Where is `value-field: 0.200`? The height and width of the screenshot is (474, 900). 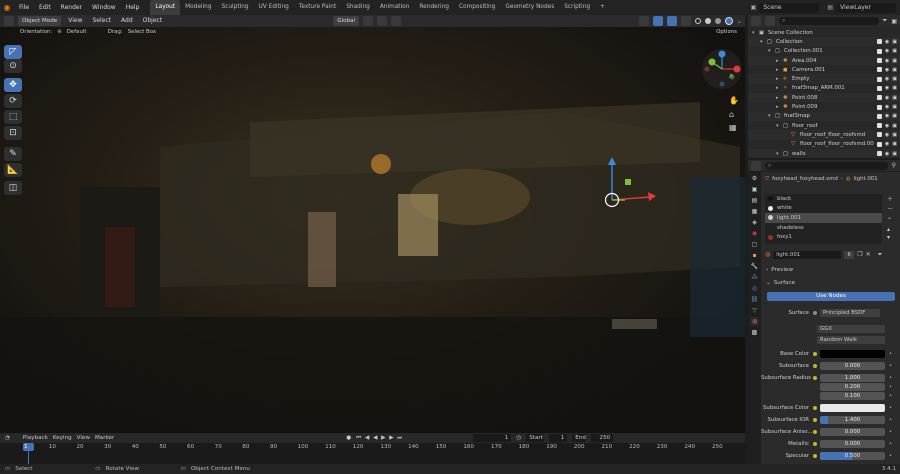
value-field: 0.200 is located at coordinates (852, 386).